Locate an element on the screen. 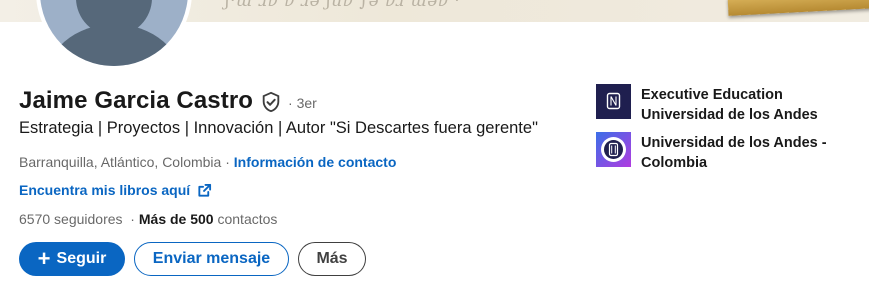 The image size is (869, 300). connections-count: Más de 500 is located at coordinates (176, 219).